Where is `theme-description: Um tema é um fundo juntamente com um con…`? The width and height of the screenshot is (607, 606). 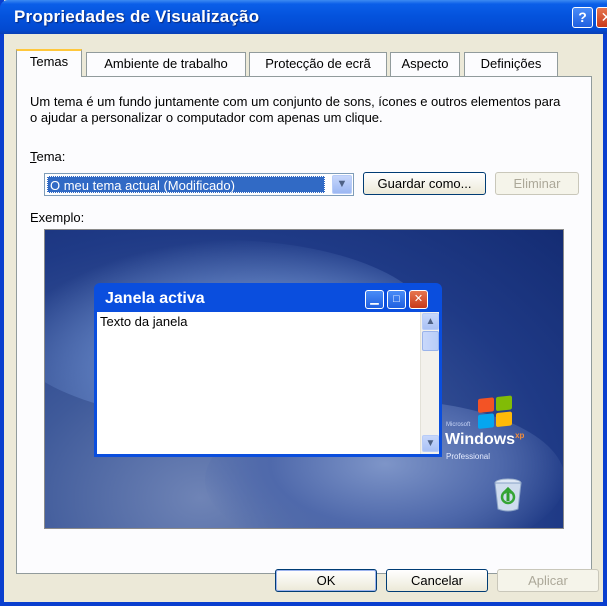 theme-description: Um tema é um fundo juntamente com um con… is located at coordinates (295, 109).